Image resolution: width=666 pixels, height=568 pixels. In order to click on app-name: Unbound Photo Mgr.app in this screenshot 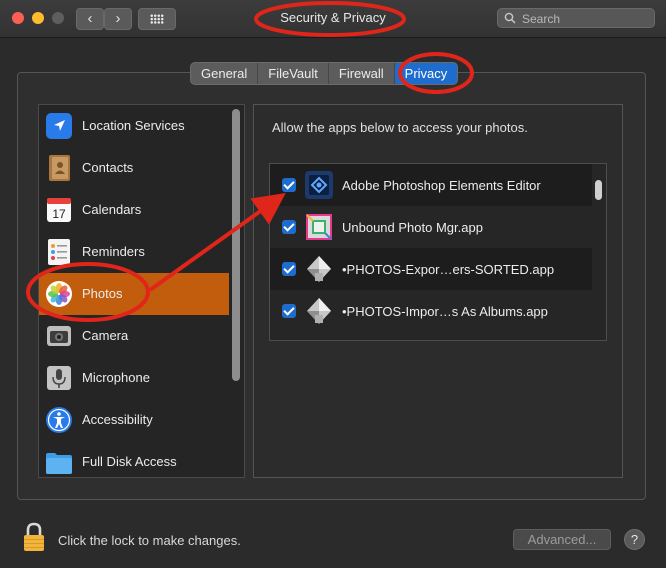, I will do `click(412, 227)`.